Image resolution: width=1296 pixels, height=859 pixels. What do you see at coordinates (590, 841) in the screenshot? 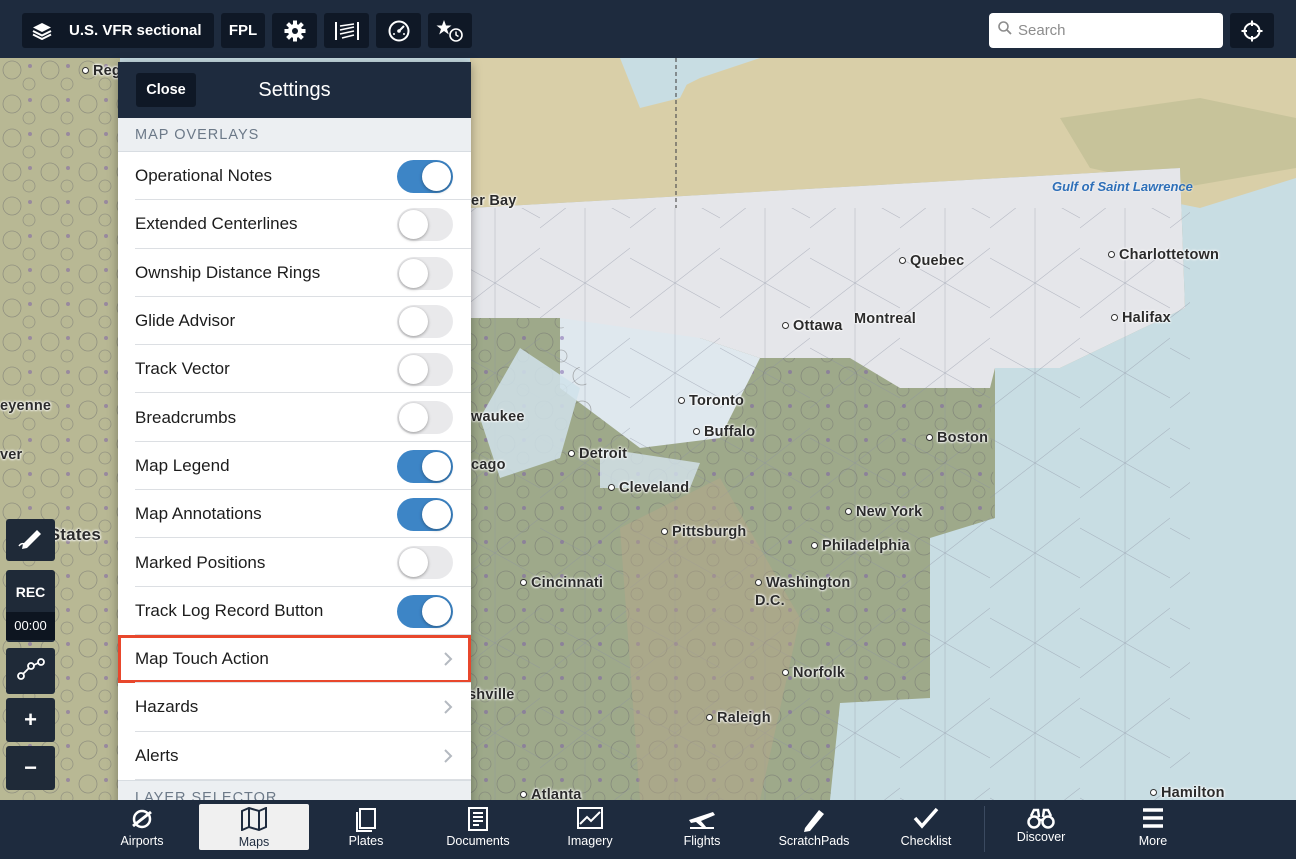
I see `tab-label: Imagery` at bounding box center [590, 841].